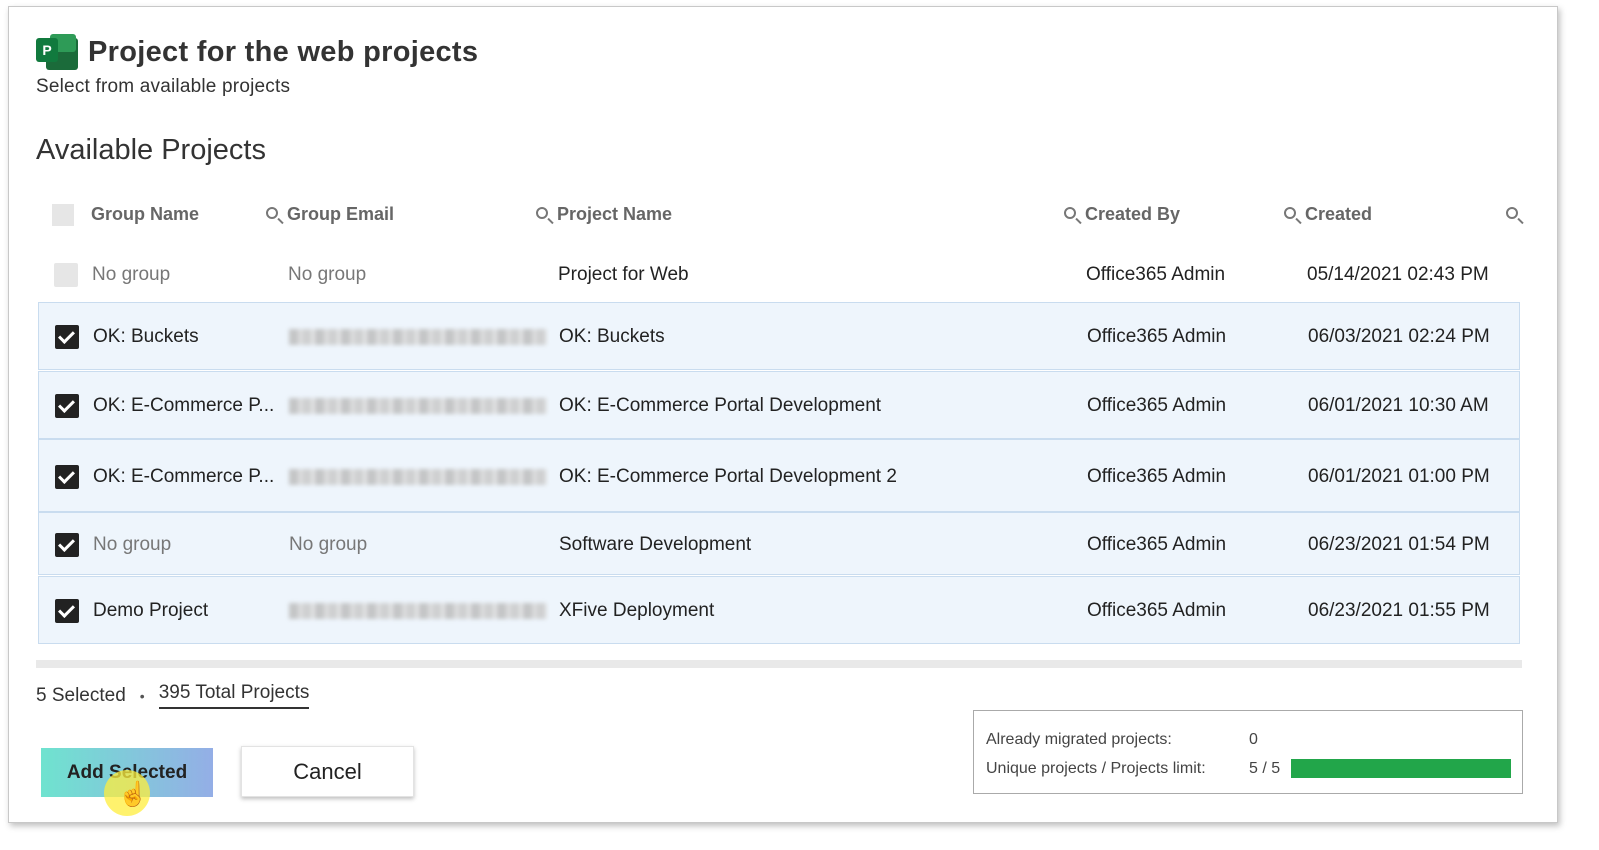 The height and width of the screenshot is (850, 1599). Describe the element at coordinates (655, 544) in the screenshot. I see `cell-project-name: Software Development` at that location.